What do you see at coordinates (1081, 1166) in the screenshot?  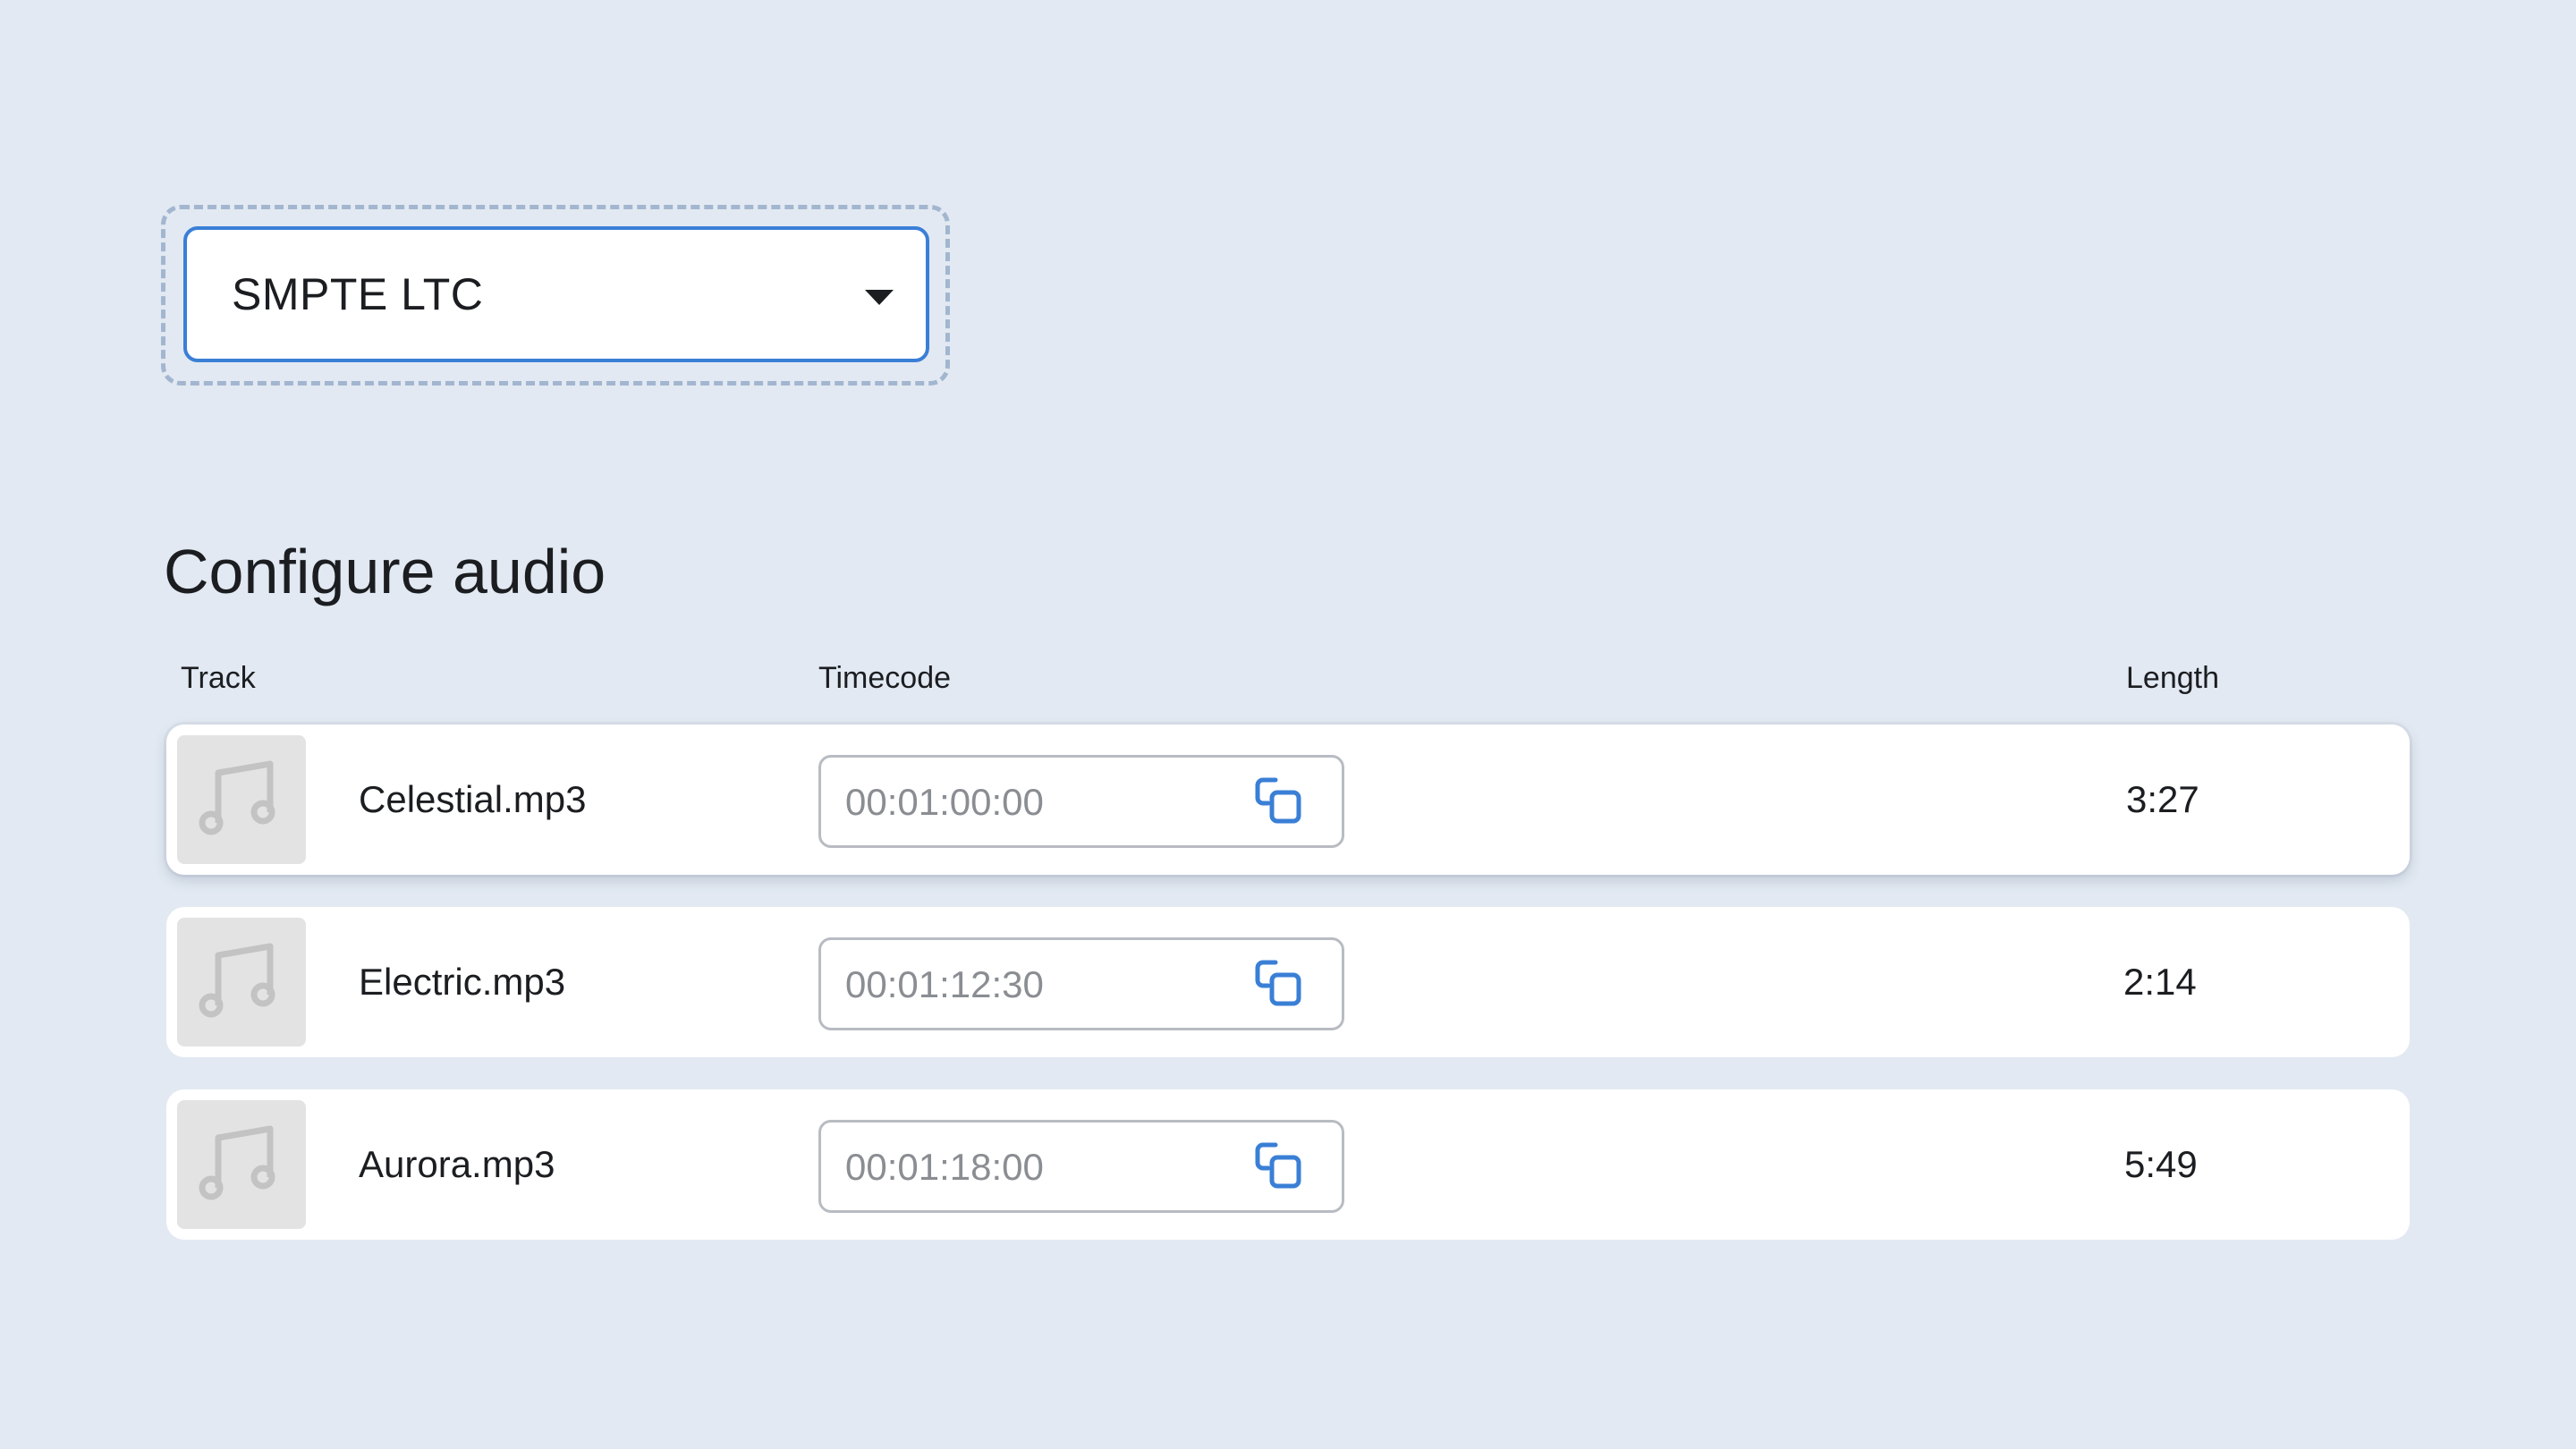 I see `timecode-input: 00:01:18:00` at bounding box center [1081, 1166].